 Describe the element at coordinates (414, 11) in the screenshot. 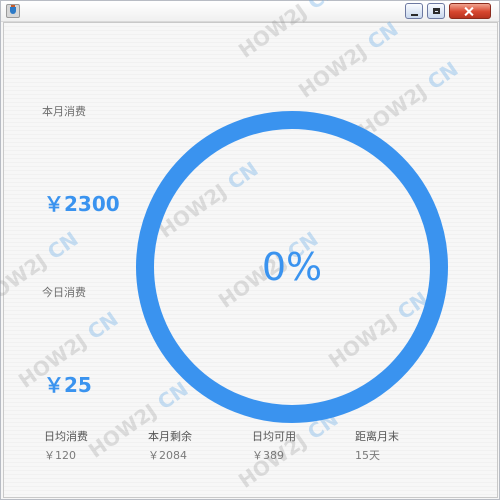

I see `minimize-button` at that location.